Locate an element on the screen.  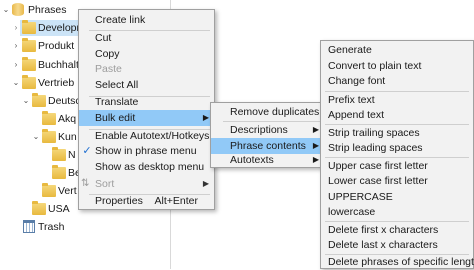
menu-item-copy: Copy is located at coordinates (146, 54).